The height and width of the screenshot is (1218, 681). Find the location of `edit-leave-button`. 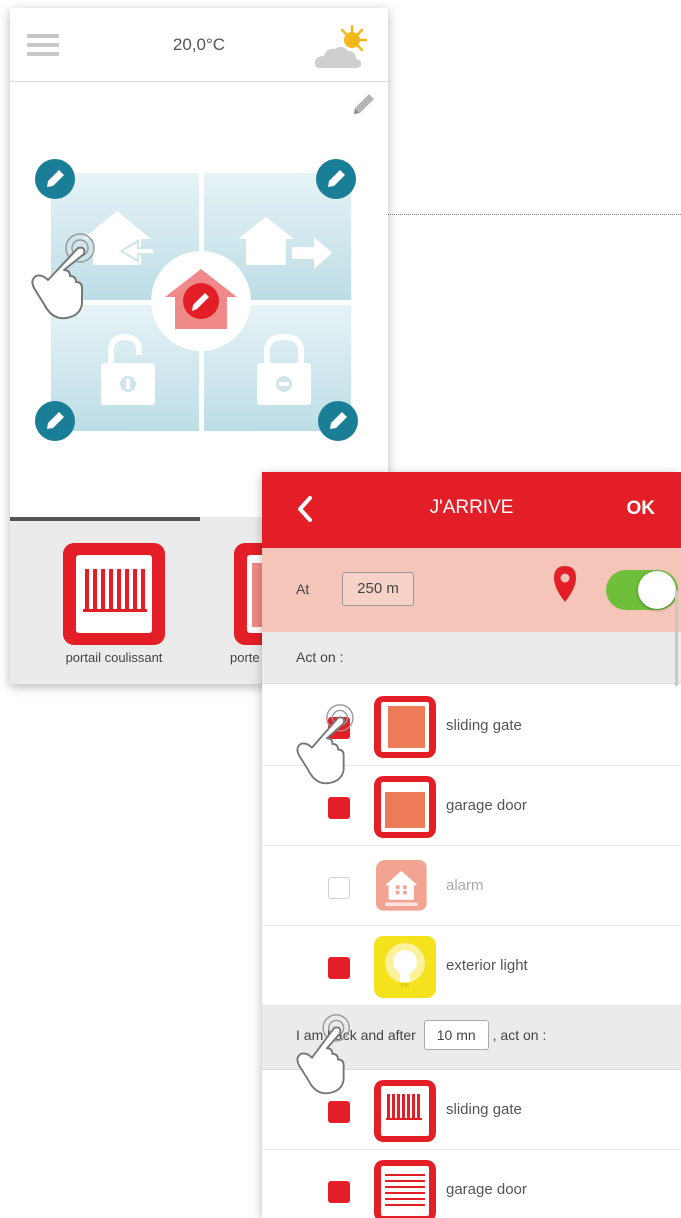

edit-leave-button is located at coordinates (336, 179).